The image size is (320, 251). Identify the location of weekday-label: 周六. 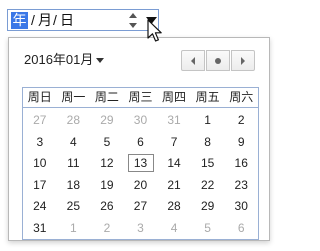
(241, 97).